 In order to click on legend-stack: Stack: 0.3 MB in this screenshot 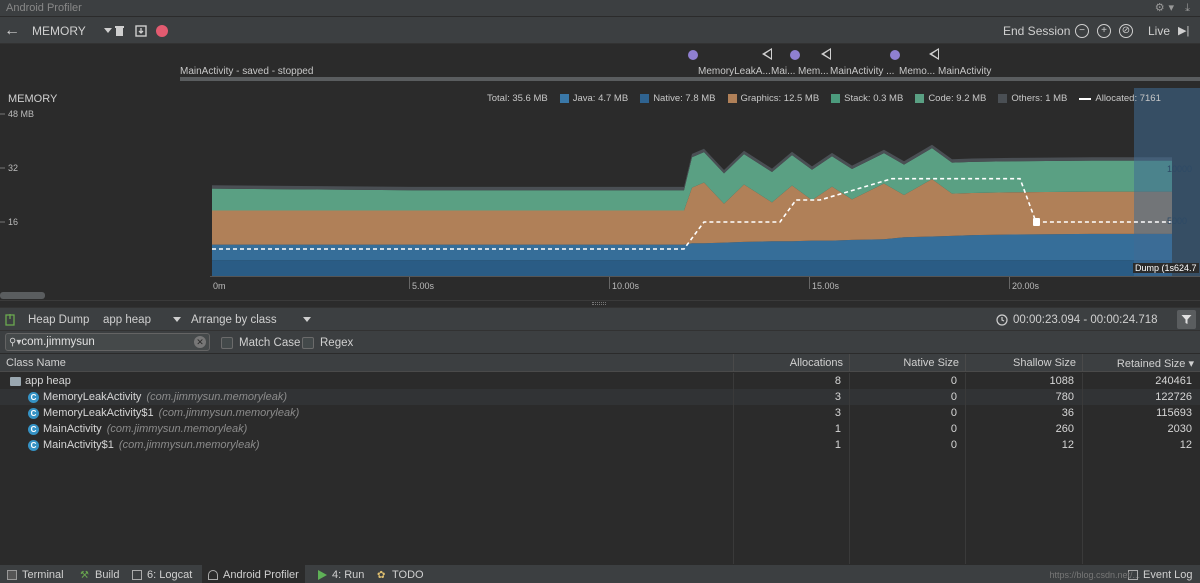, I will do `click(874, 98)`.